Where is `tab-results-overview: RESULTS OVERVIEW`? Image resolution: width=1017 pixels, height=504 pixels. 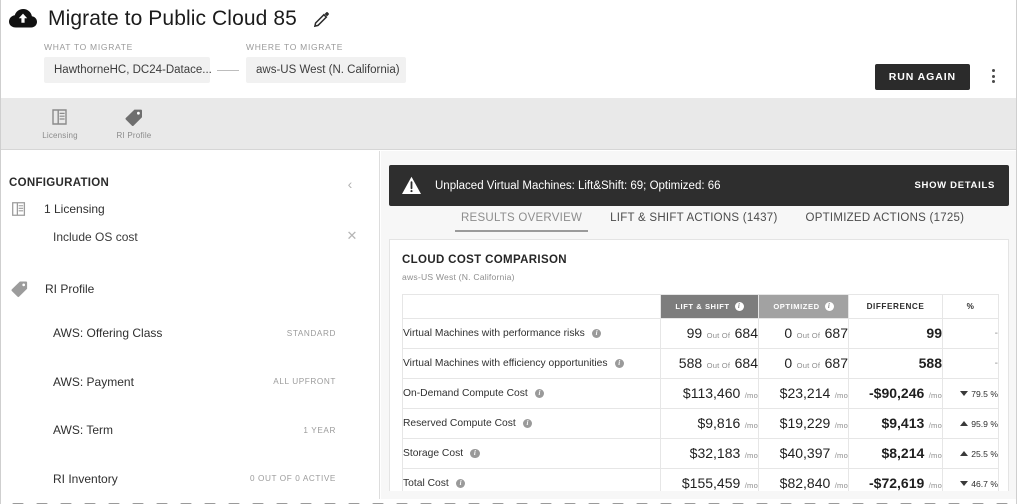 tab-results-overview: RESULTS OVERVIEW is located at coordinates (521, 219).